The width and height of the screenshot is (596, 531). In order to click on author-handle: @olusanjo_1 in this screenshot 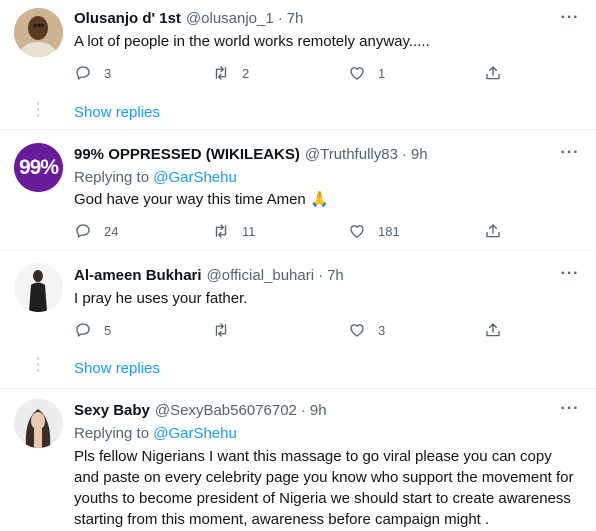, I will do `click(230, 18)`.